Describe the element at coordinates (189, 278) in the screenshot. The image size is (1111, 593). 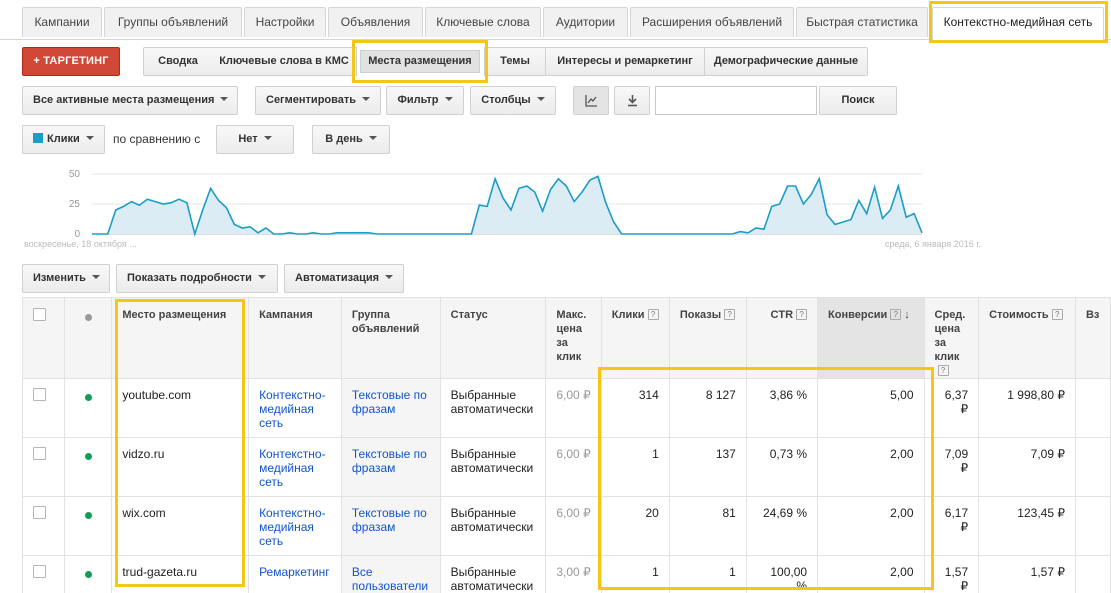
I see `show-details-label: Показать подробности` at that location.